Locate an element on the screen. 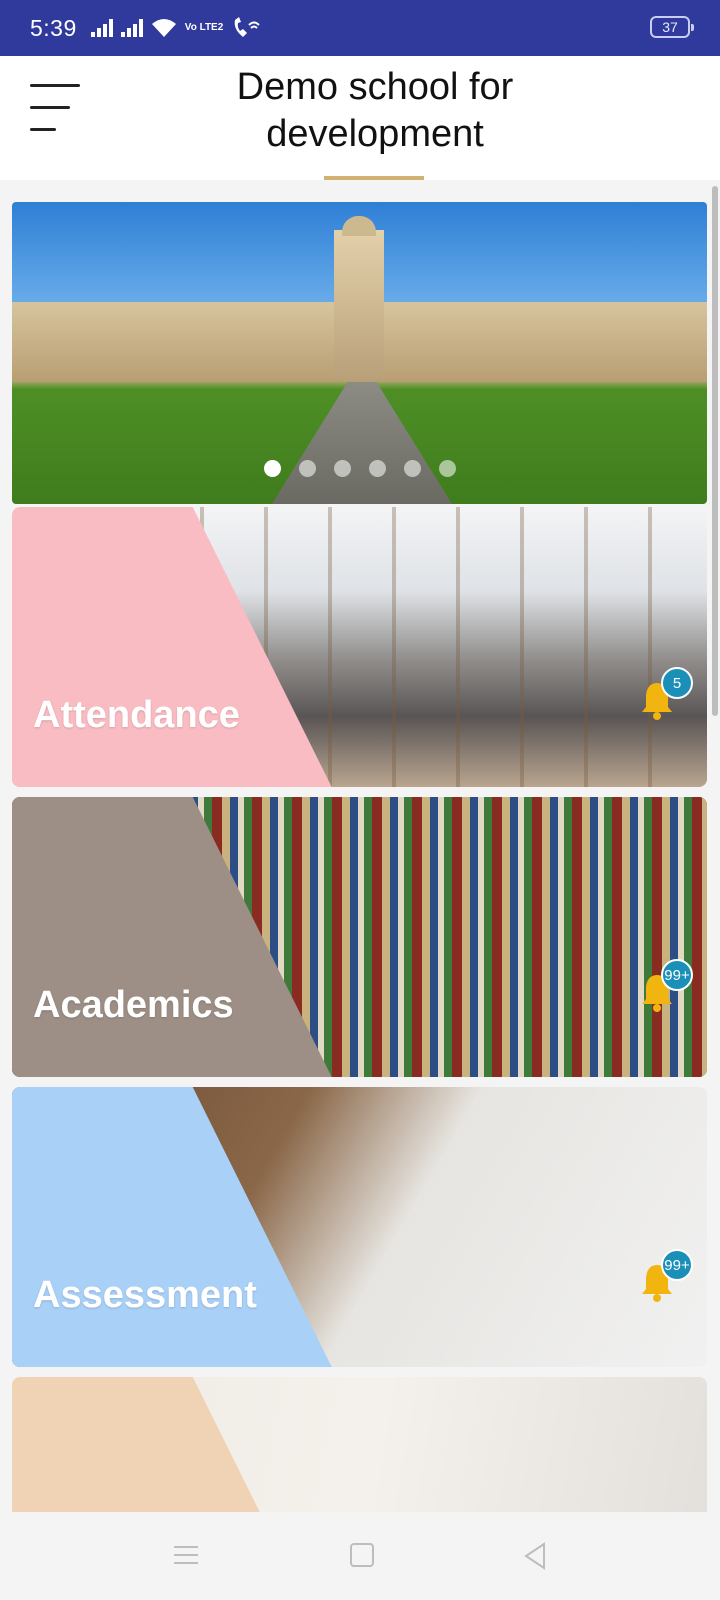 This screenshot has width=720, height=1600. battery-icon: 37 is located at coordinates (672, 27).